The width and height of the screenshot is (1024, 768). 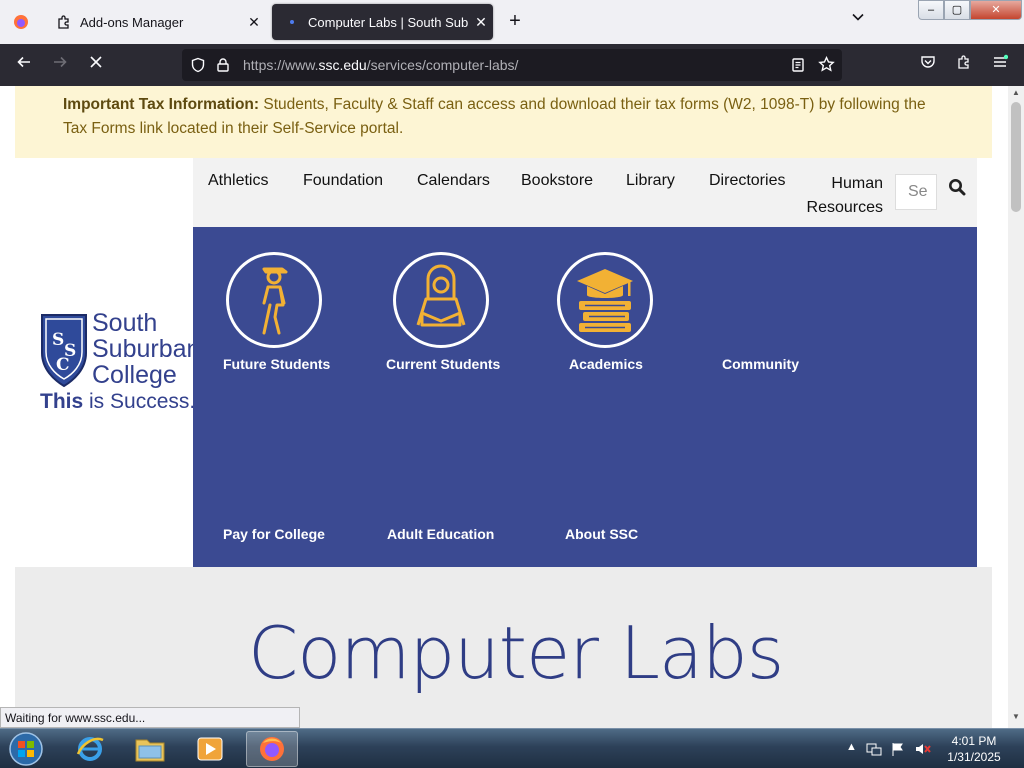 I want to click on future-students-tile, so click(x=274, y=300).